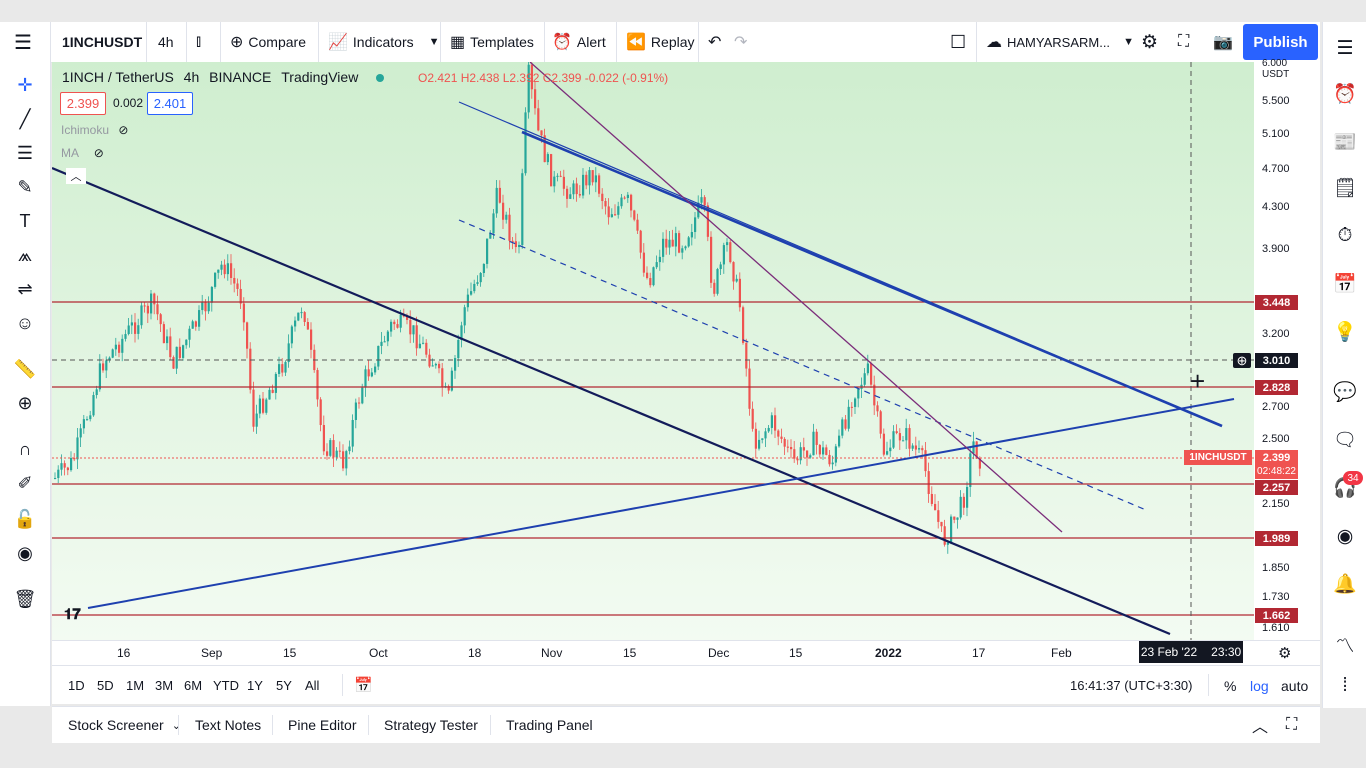 This screenshot has height=768, width=1366. What do you see at coordinates (25, 599) in the screenshot?
I see `remove-drawings-tool: 🗑` at bounding box center [25, 599].